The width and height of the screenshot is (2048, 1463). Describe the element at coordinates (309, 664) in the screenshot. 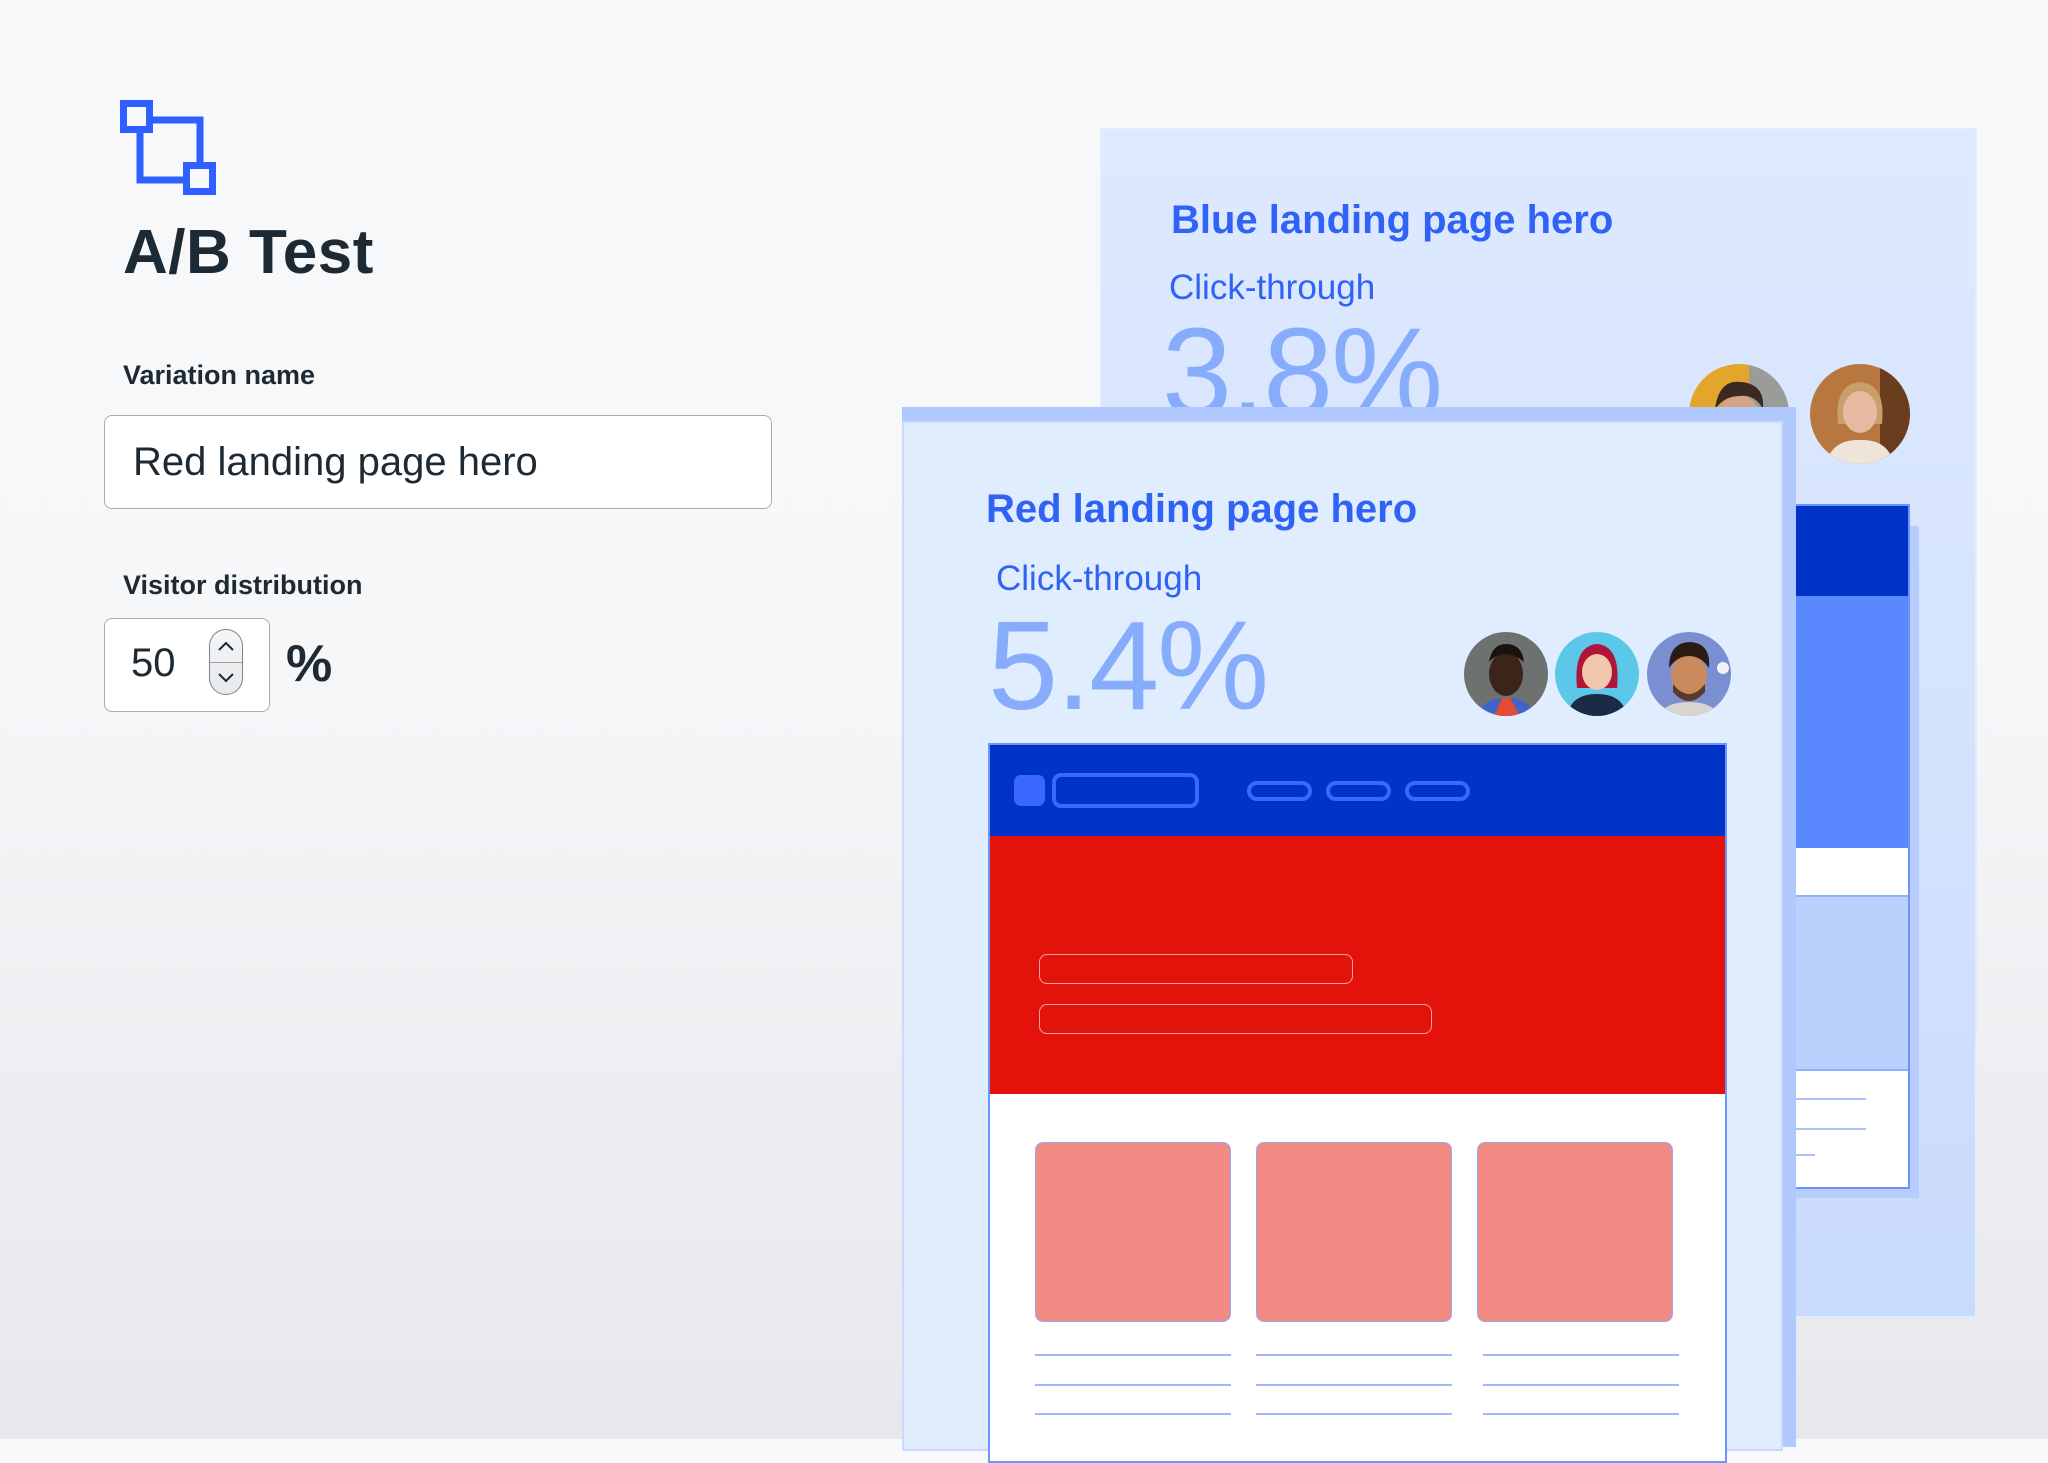

I see `percent-unit-label: %` at that location.